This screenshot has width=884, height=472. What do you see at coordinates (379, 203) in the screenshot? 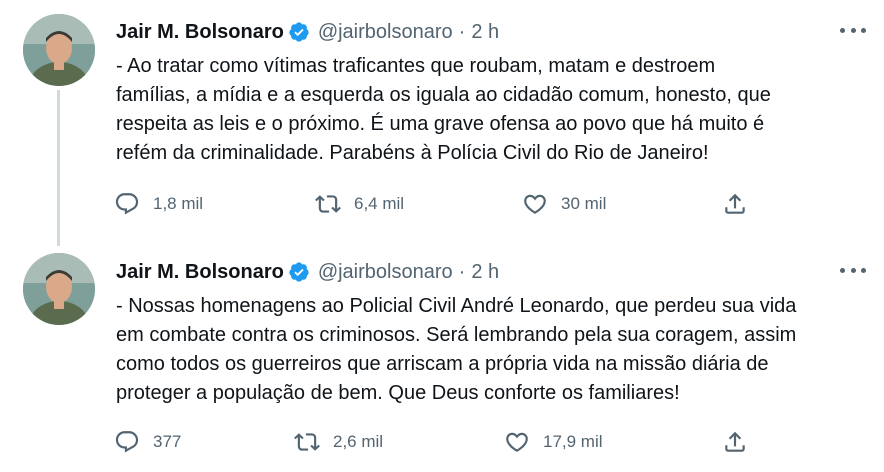
I see `retweet-count: 6,4 mil` at bounding box center [379, 203].